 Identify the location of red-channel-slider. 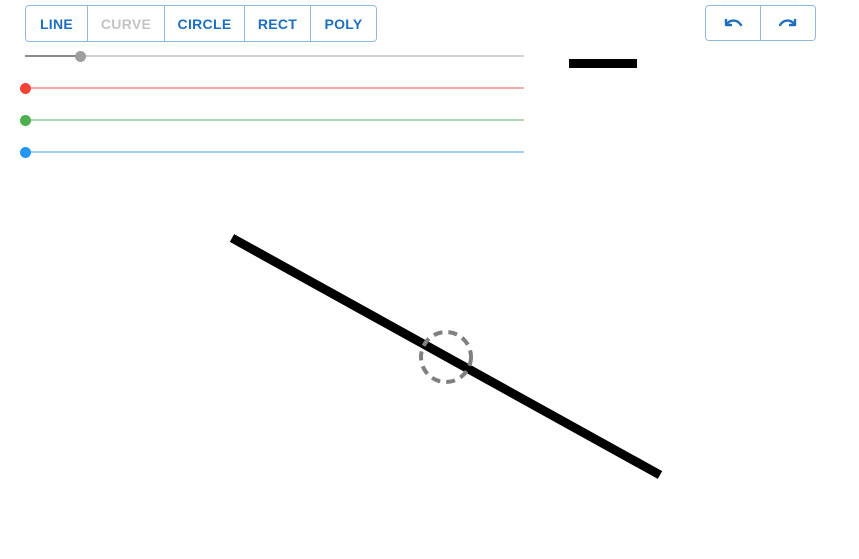
(272, 88).